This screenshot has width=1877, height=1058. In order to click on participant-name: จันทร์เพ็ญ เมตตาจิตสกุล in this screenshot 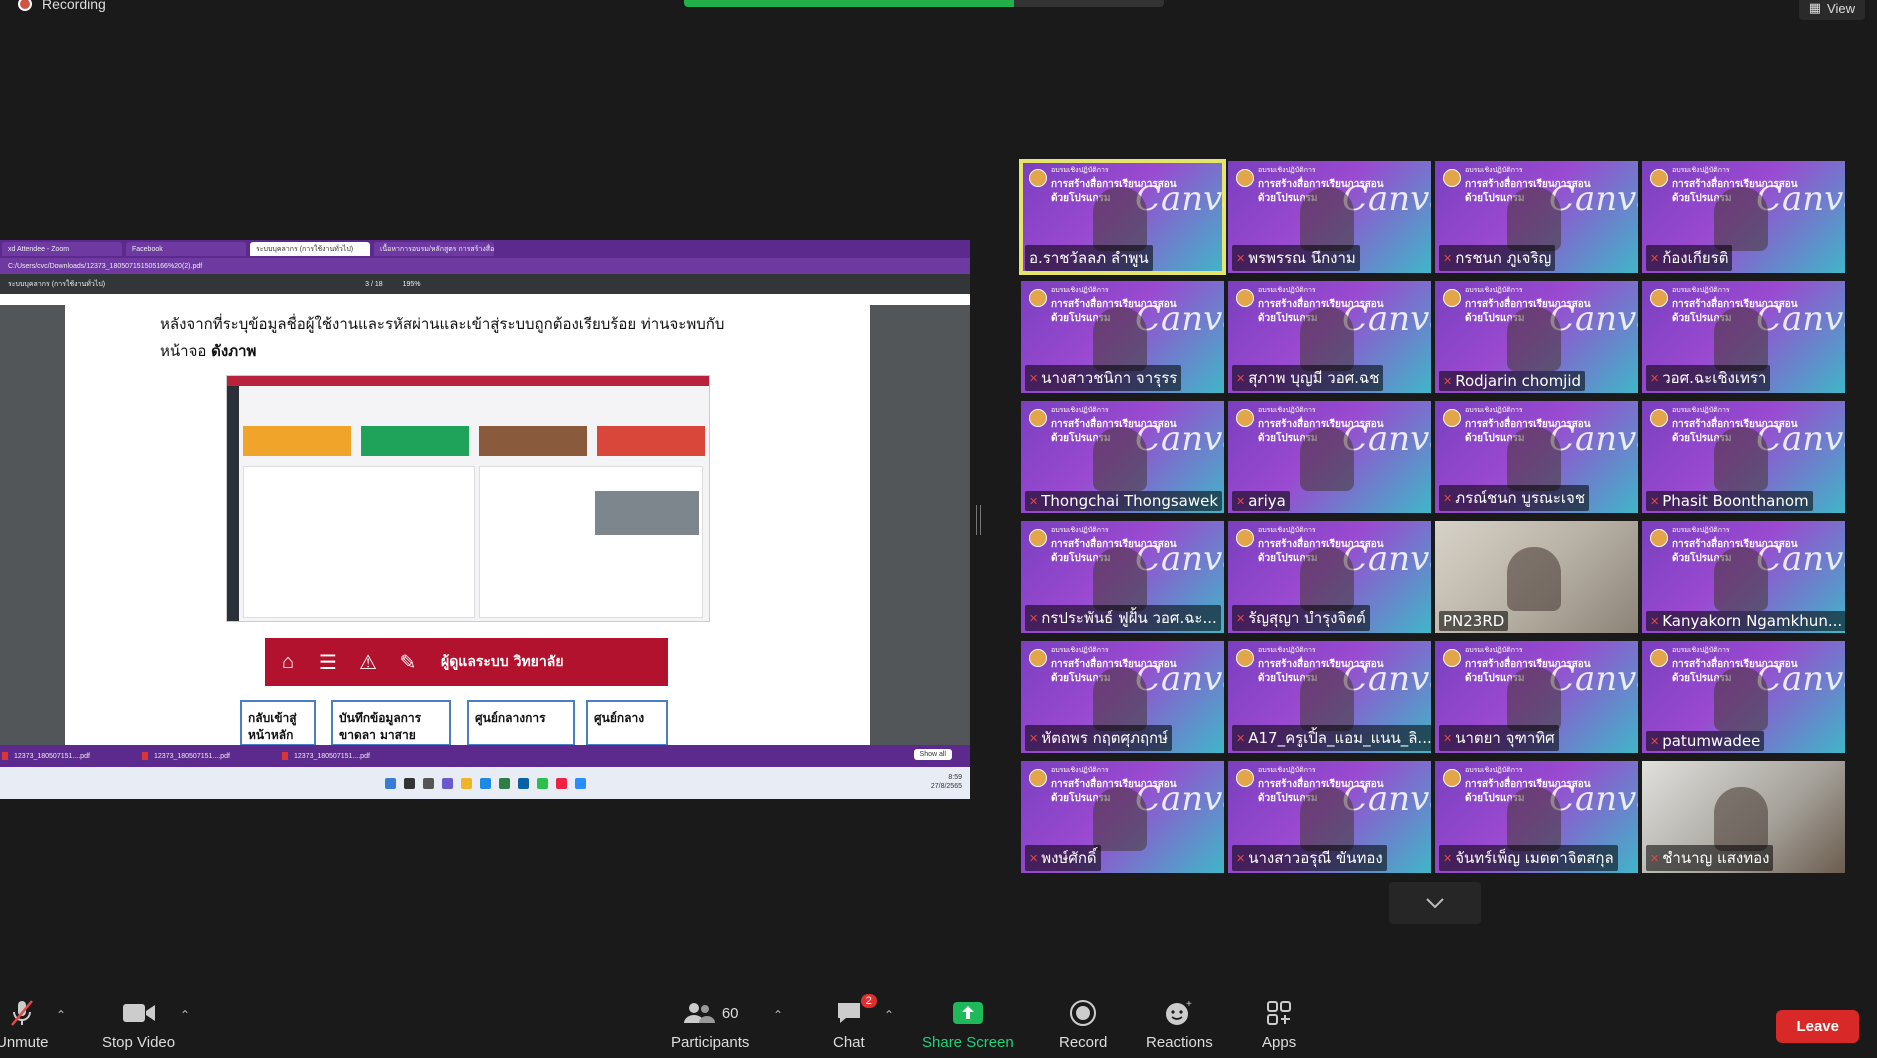, I will do `click(1534, 858)`.